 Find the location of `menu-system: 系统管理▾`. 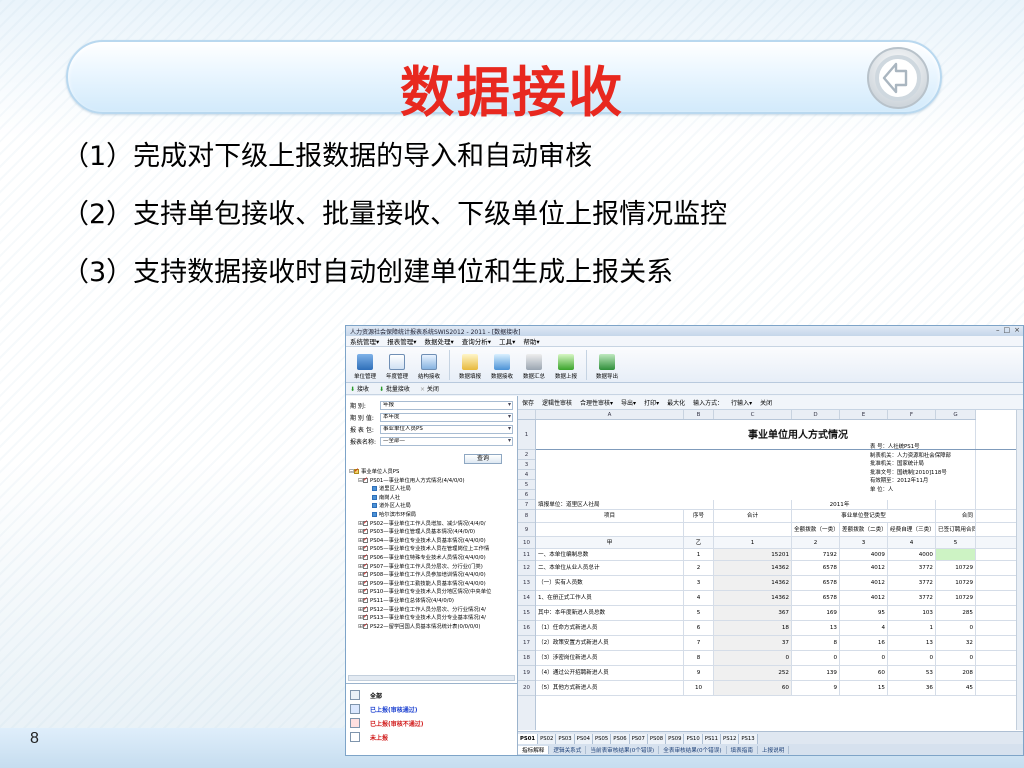

menu-system: 系统管理▾ is located at coordinates (364, 341).